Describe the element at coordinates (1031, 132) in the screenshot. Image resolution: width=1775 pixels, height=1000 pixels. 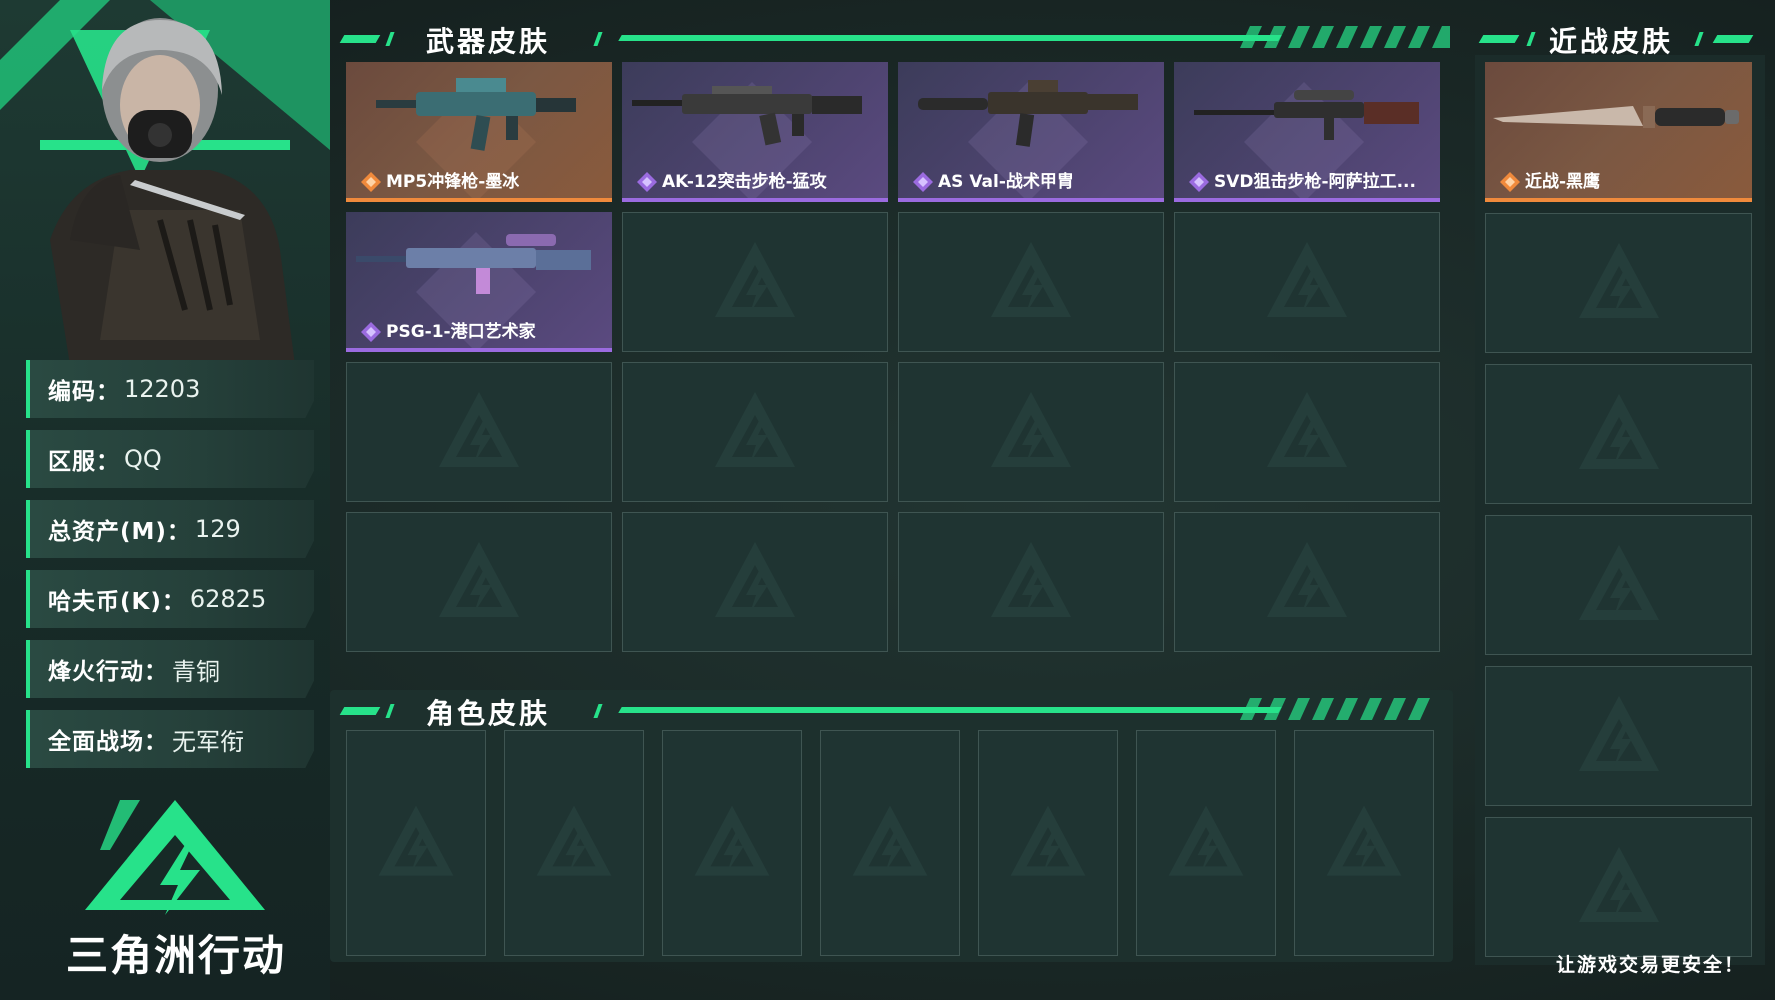
I see `weapon-skin-card: AS Val-战术甲胄` at that location.